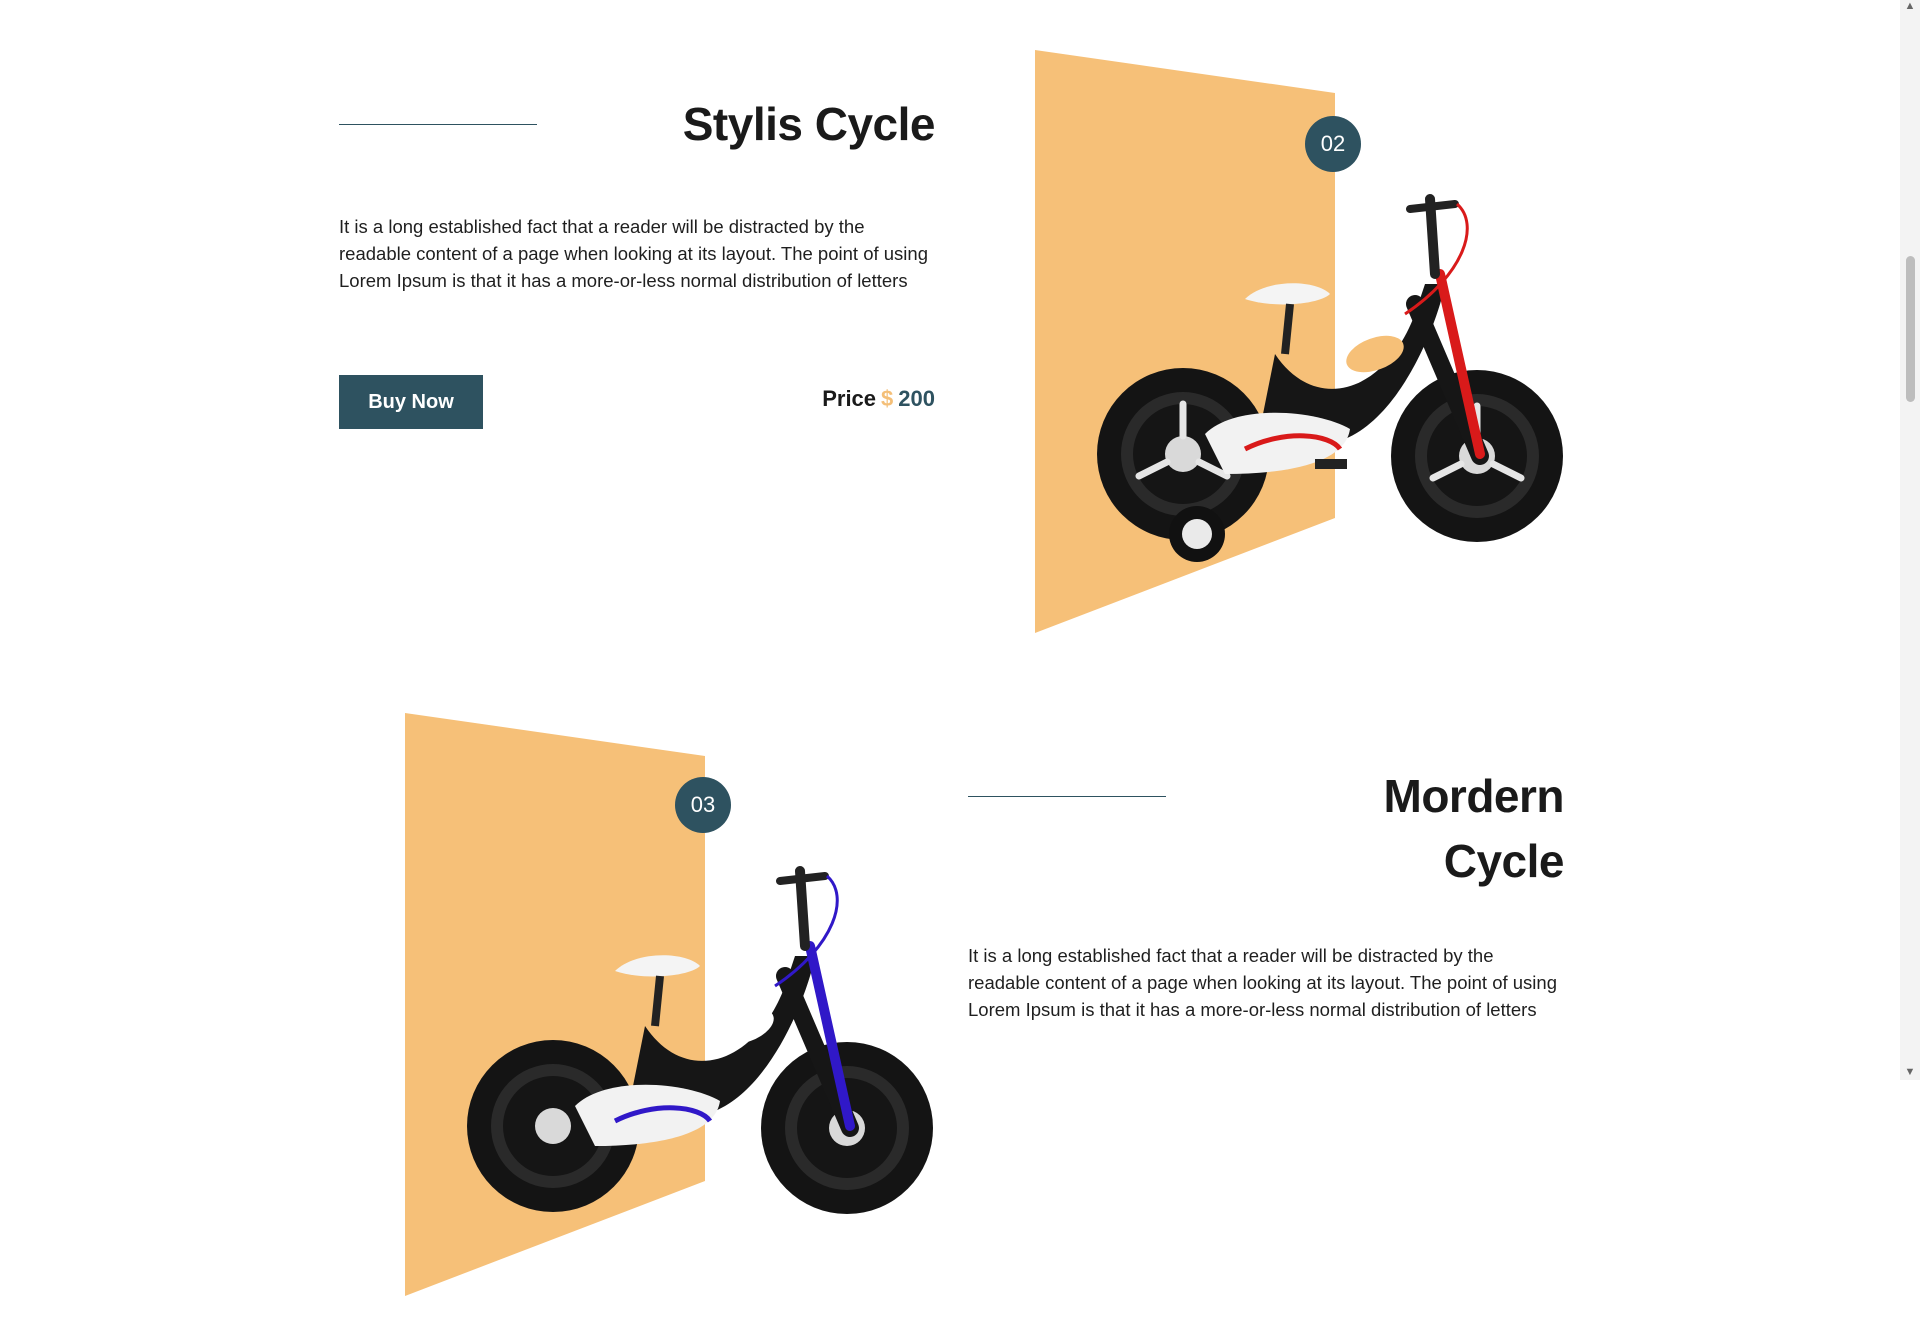  I want to click on product-number-badge: 03, so click(703, 805).